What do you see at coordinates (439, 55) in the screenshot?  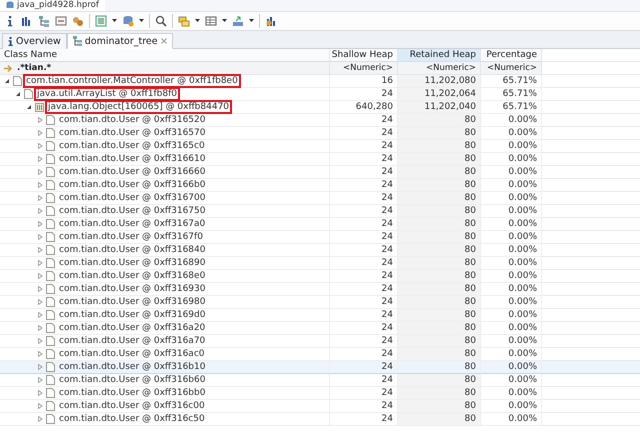 I see `column-header: Retained Heap` at bounding box center [439, 55].